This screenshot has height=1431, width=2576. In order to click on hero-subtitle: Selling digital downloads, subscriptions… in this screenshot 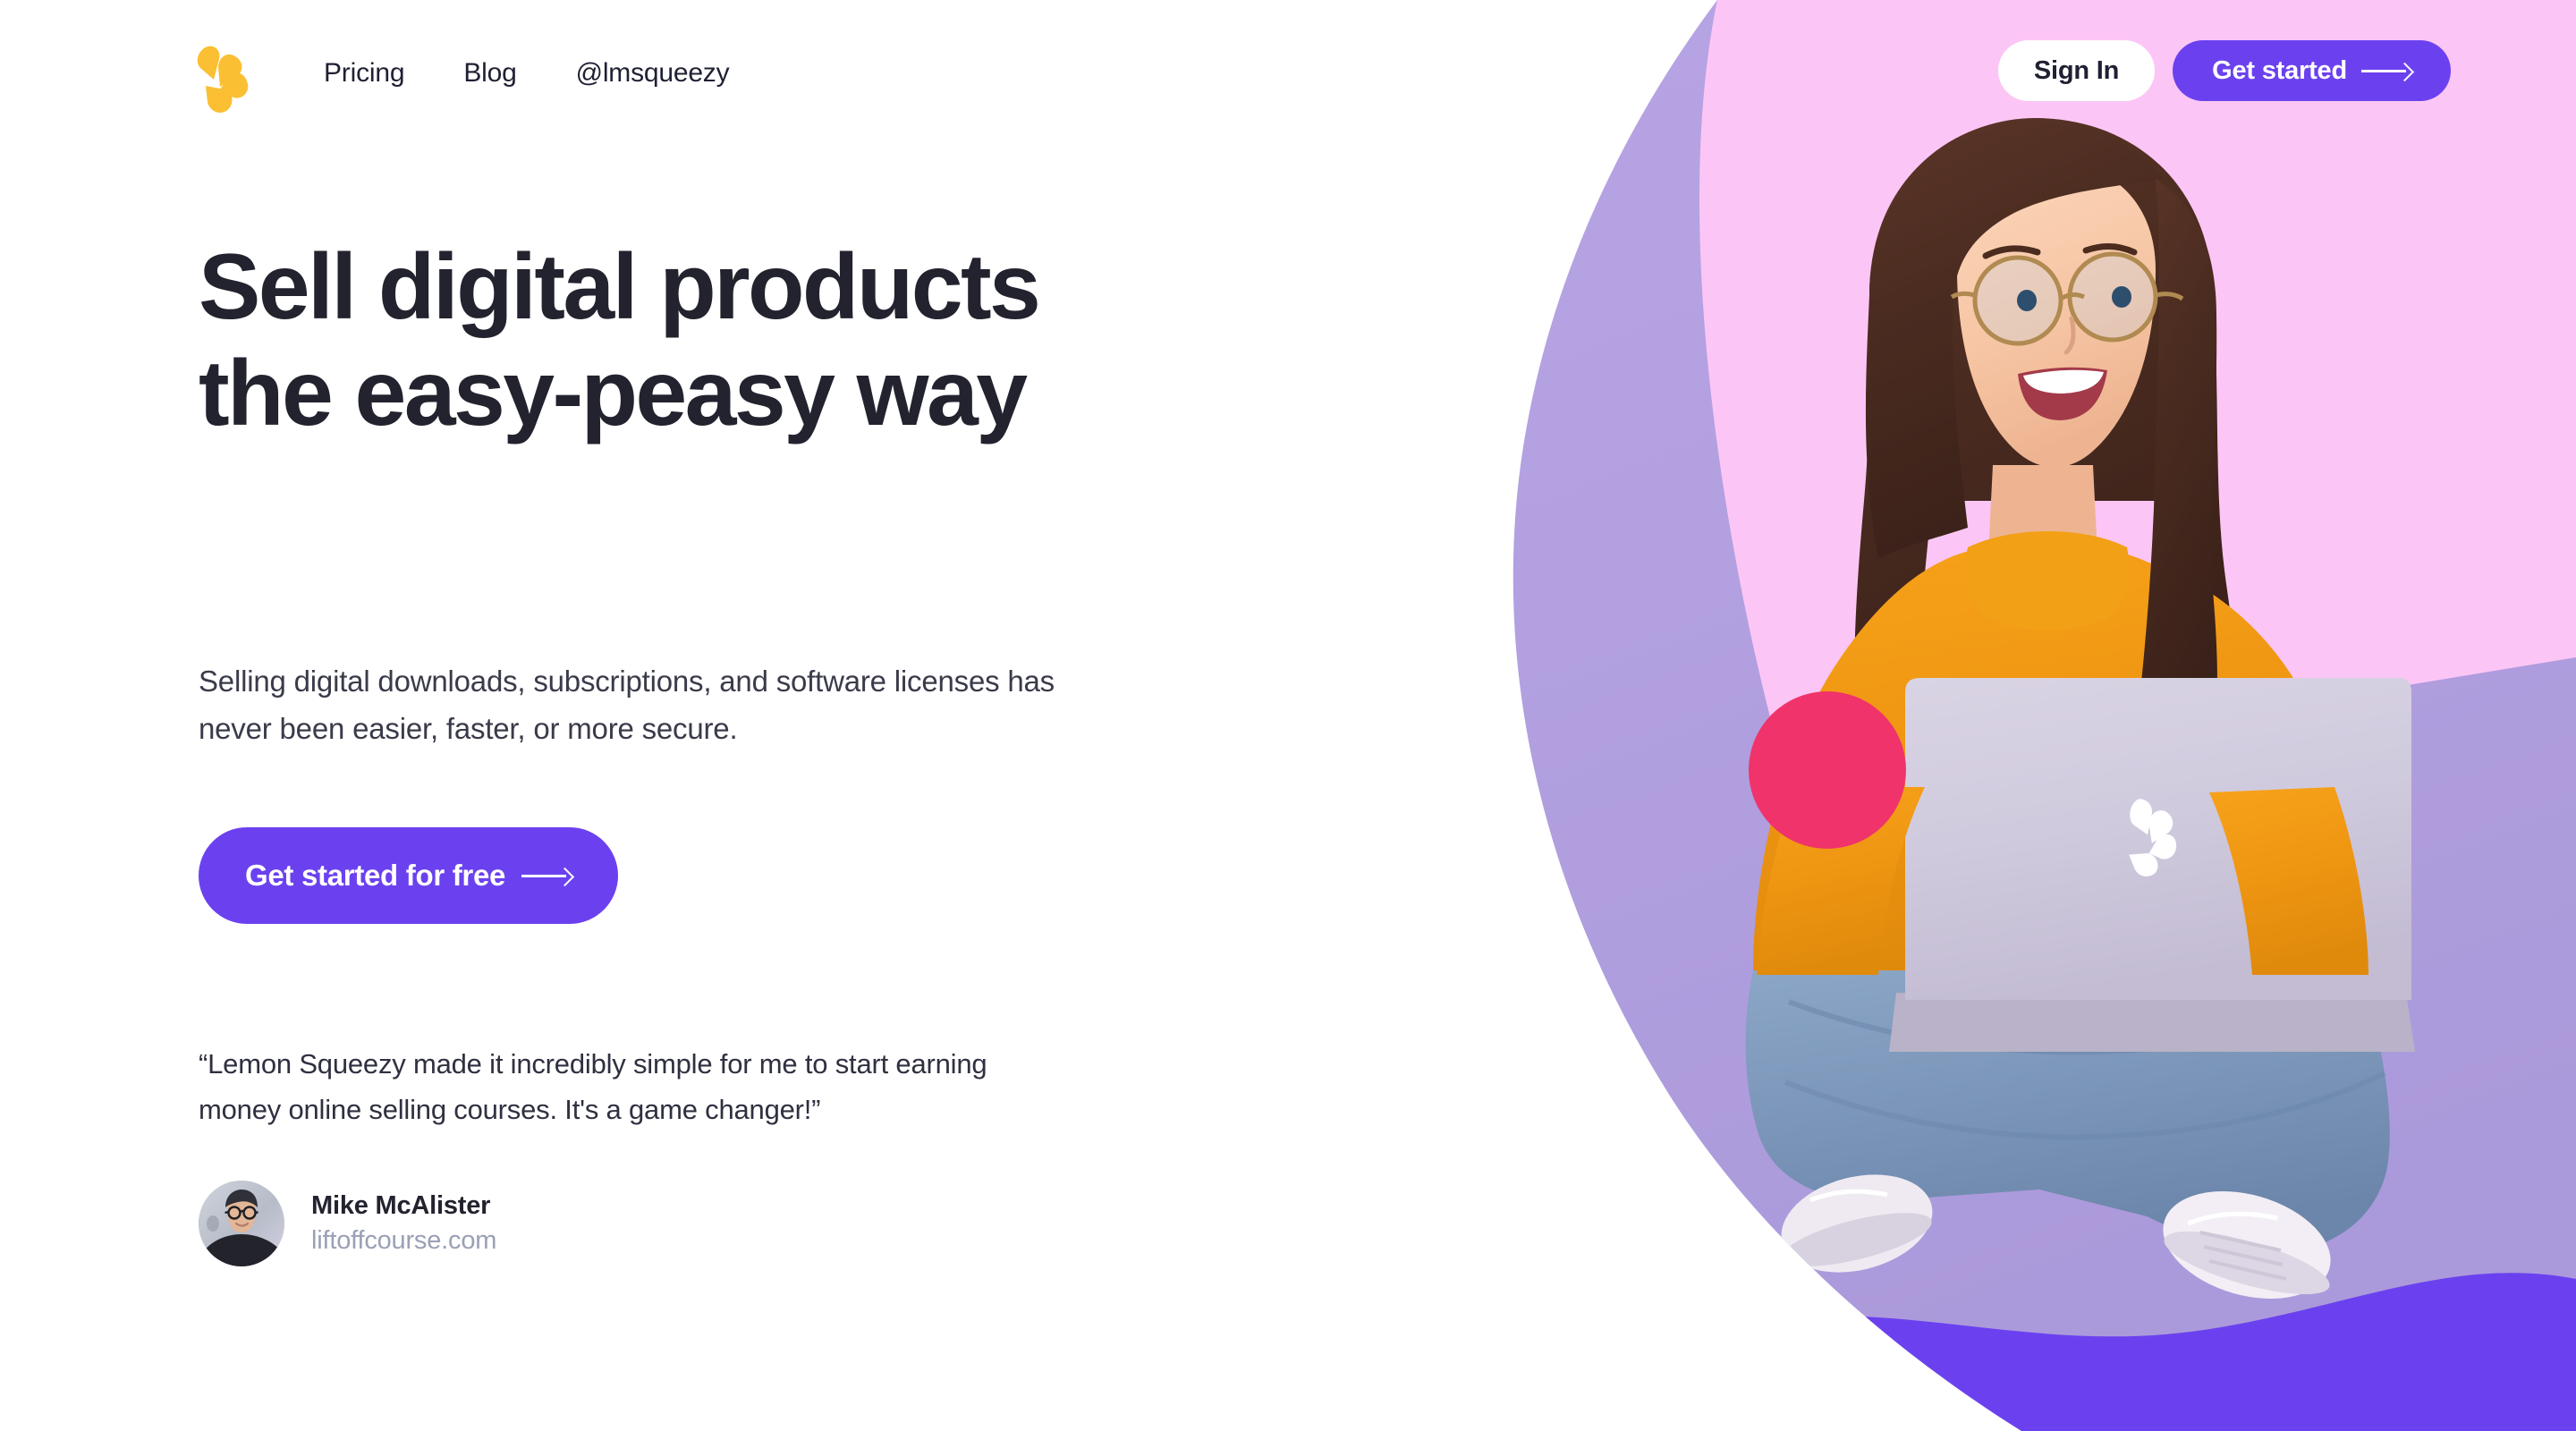, I will do `click(627, 706)`.